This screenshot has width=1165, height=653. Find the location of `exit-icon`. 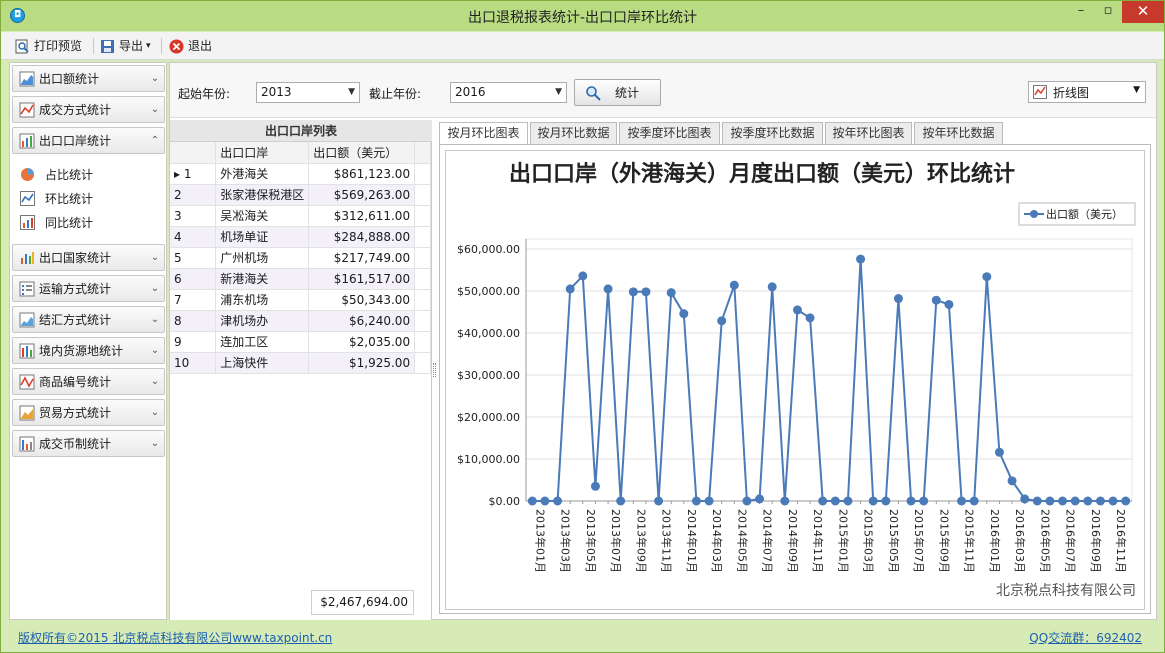

exit-icon is located at coordinates (176, 46).